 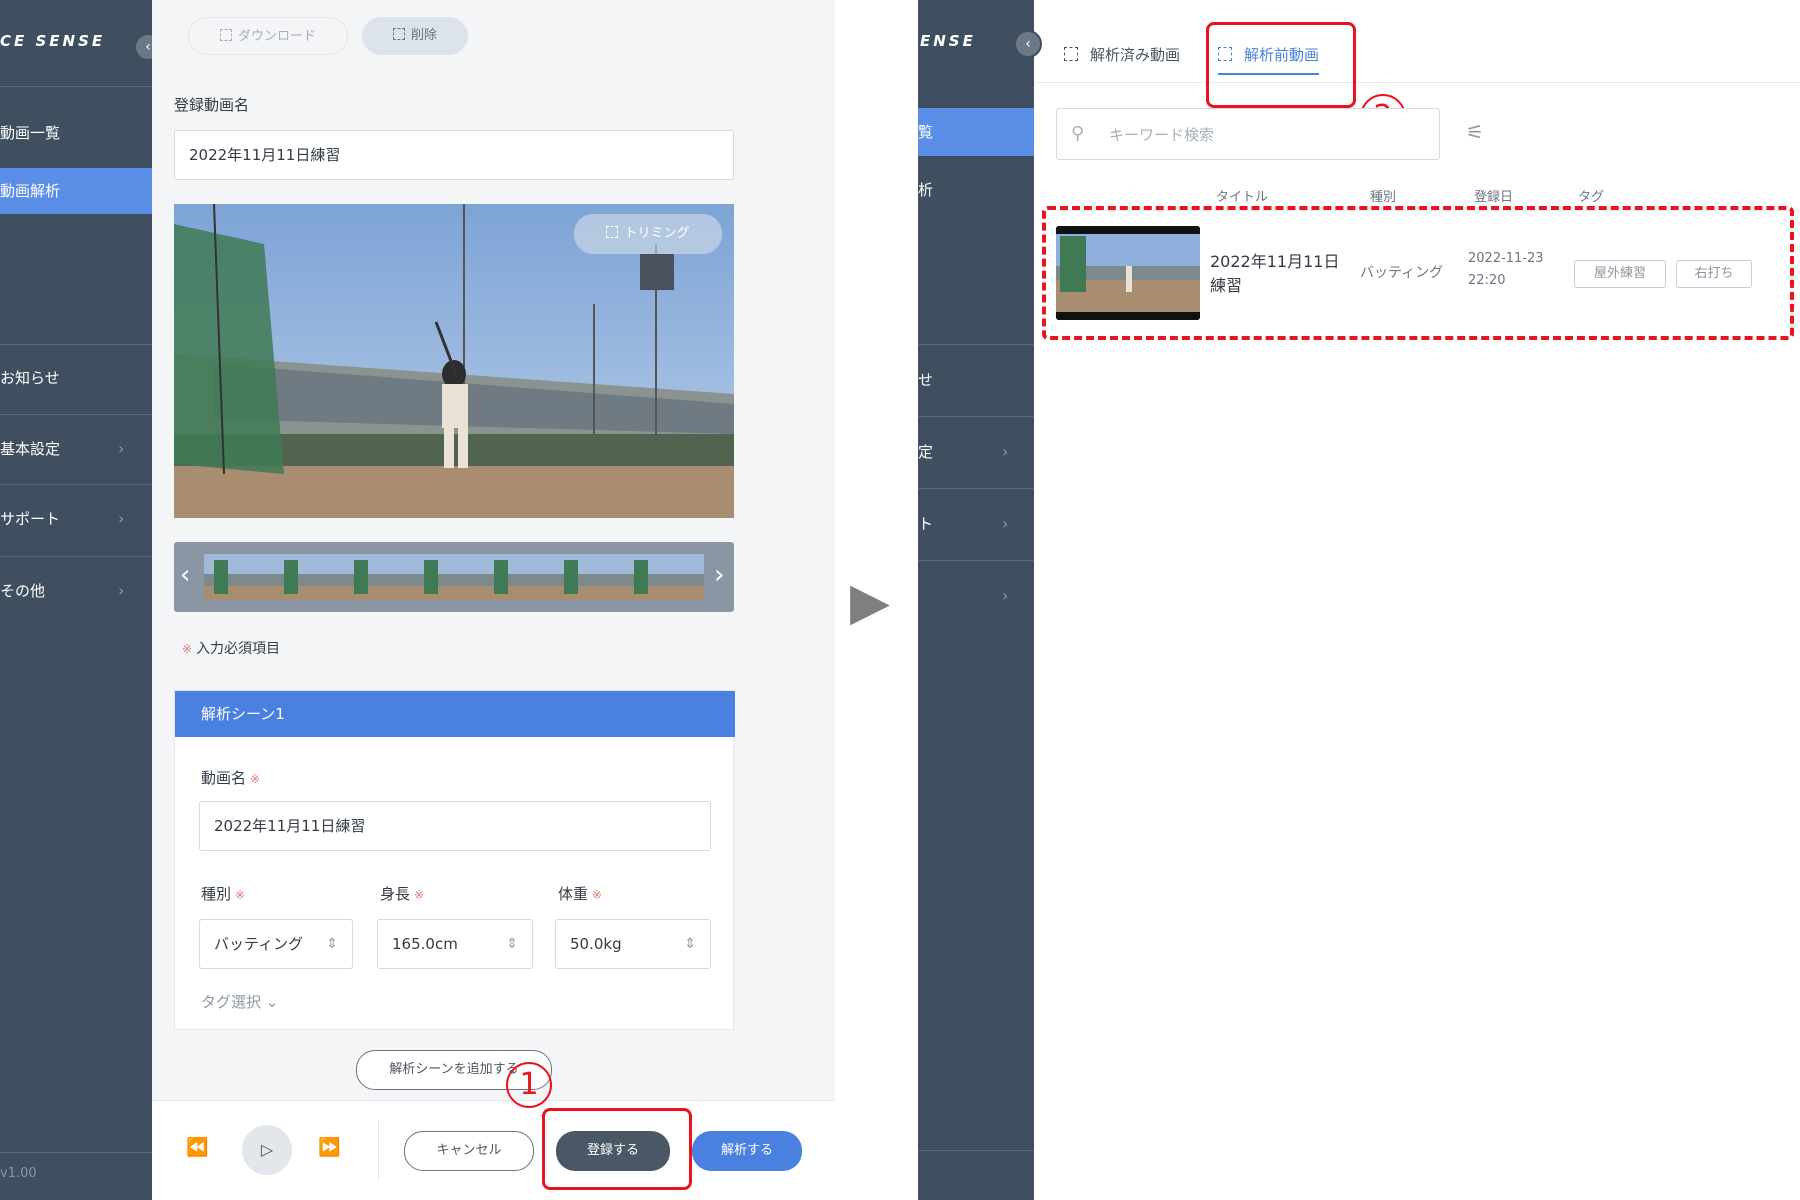 What do you see at coordinates (596, 944) in the screenshot?
I see `weight-value: 50.0kg` at bounding box center [596, 944].